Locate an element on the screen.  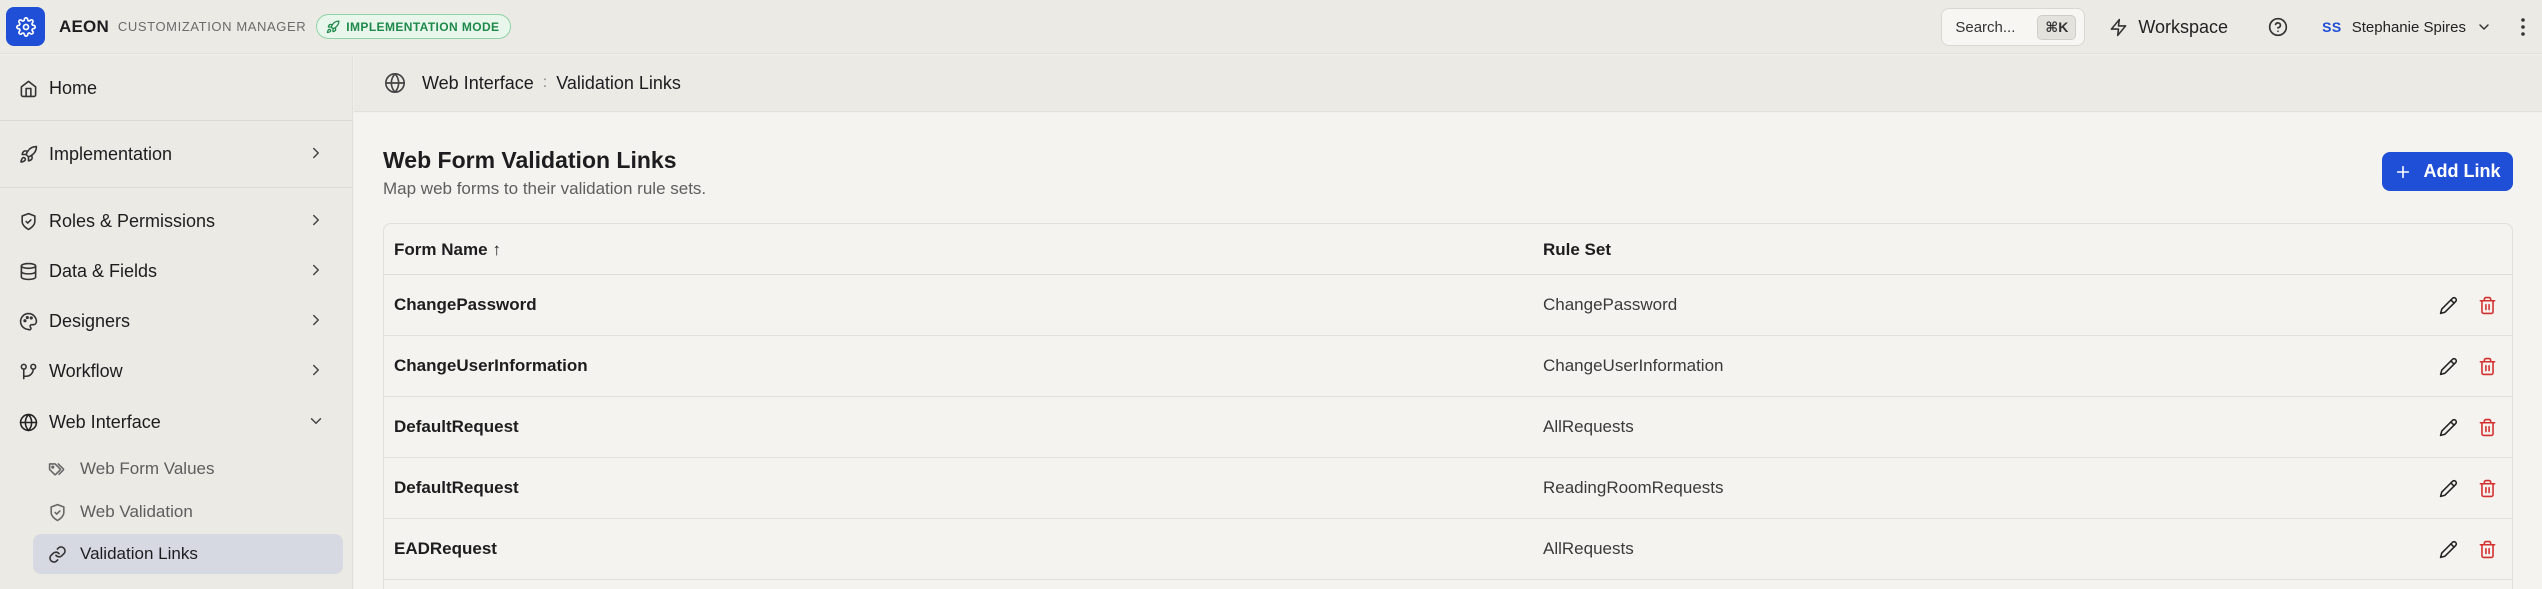
column-rule-set-label: Rule Set is located at coordinates (1577, 249).